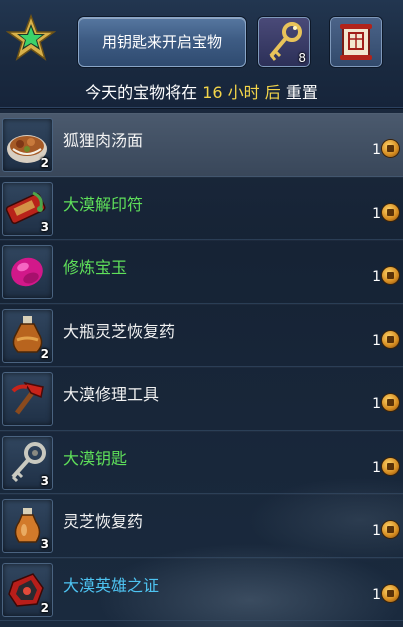  Describe the element at coordinates (272, 92) in the screenshot. I see `reset-after: 后` at that location.